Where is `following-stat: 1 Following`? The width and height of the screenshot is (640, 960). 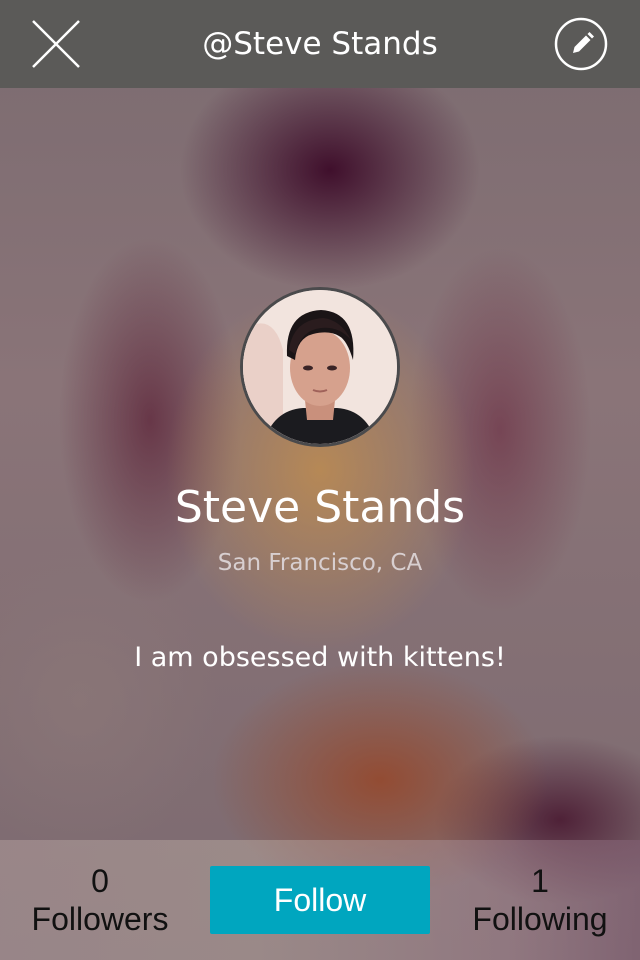 following-stat: 1 Following is located at coordinates (540, 900).